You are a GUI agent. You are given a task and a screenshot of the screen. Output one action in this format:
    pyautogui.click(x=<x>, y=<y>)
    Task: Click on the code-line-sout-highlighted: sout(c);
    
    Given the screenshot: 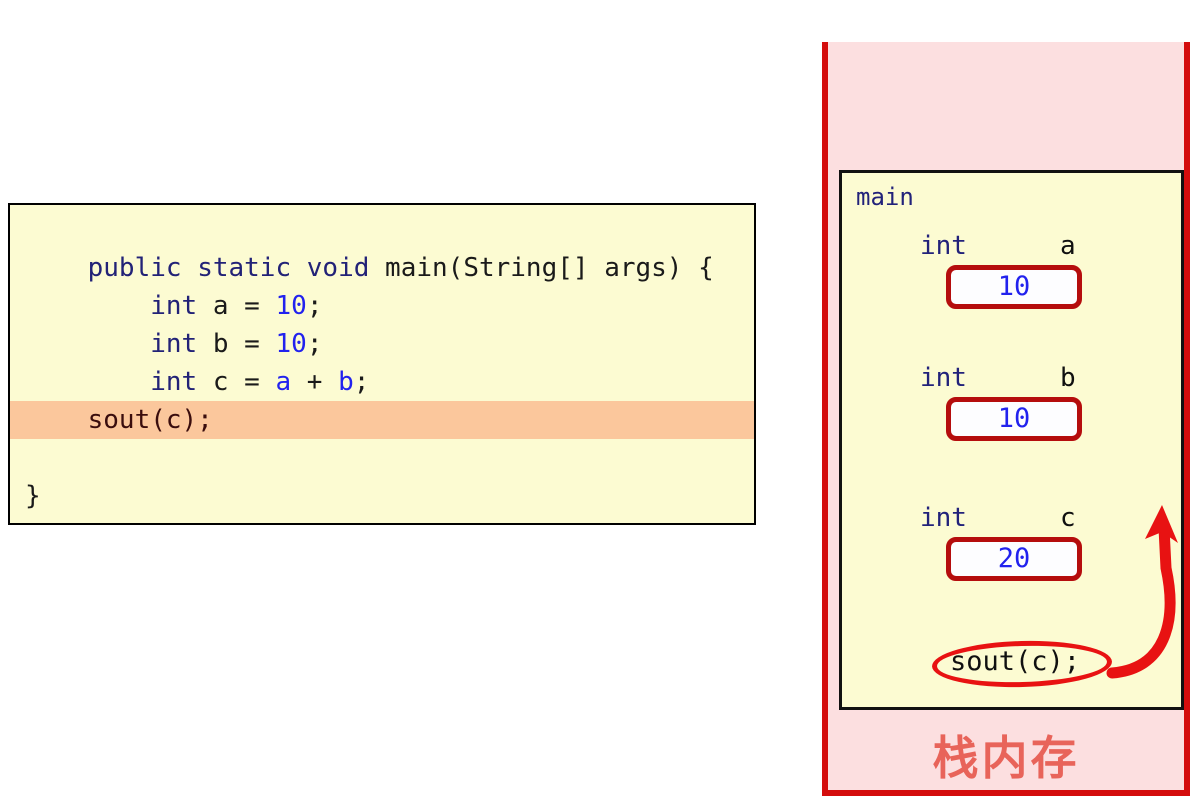 What is the action you would take?
    pyautogui.click(x=382, y=420)
    